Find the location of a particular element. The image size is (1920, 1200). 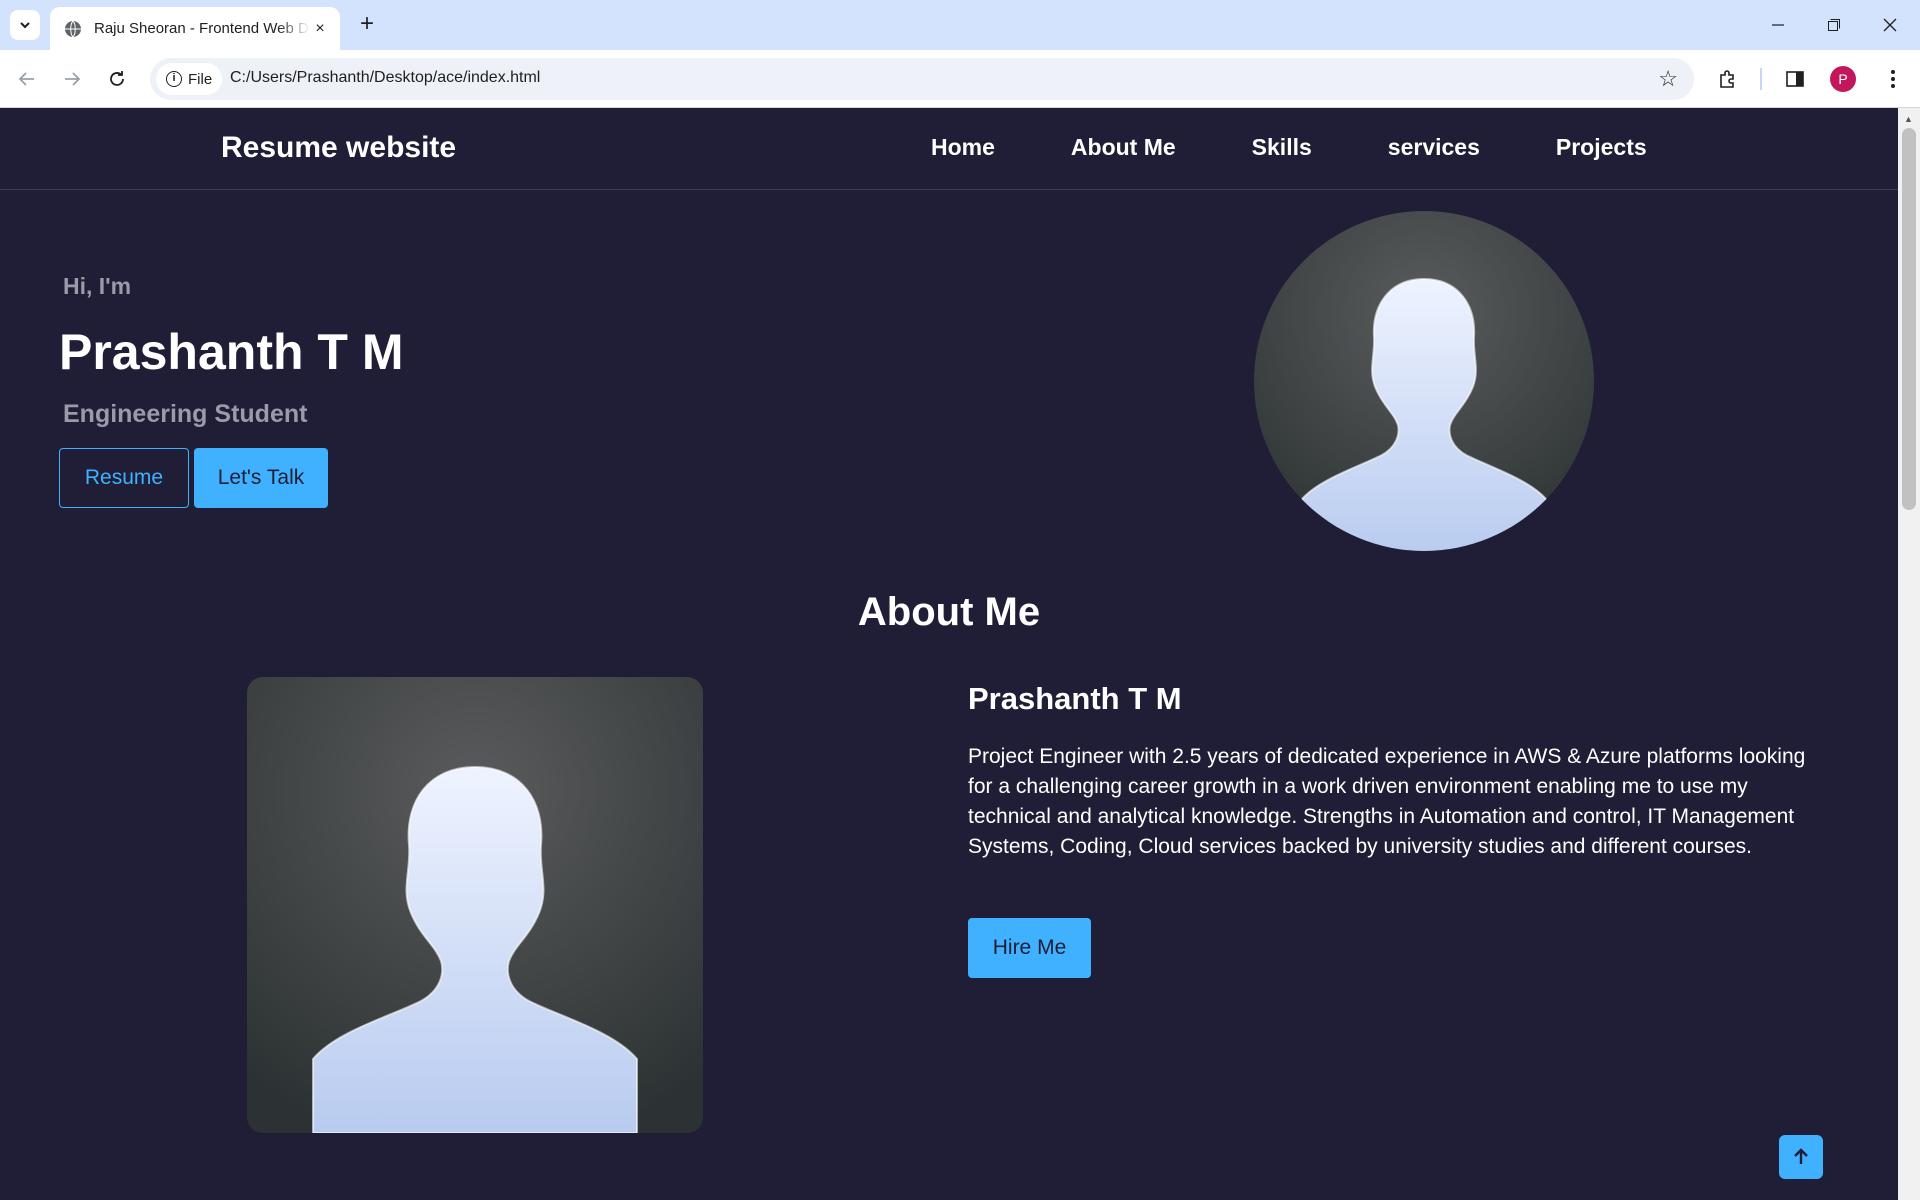

profile-avatar: P is located at coordinates (1843, 79).